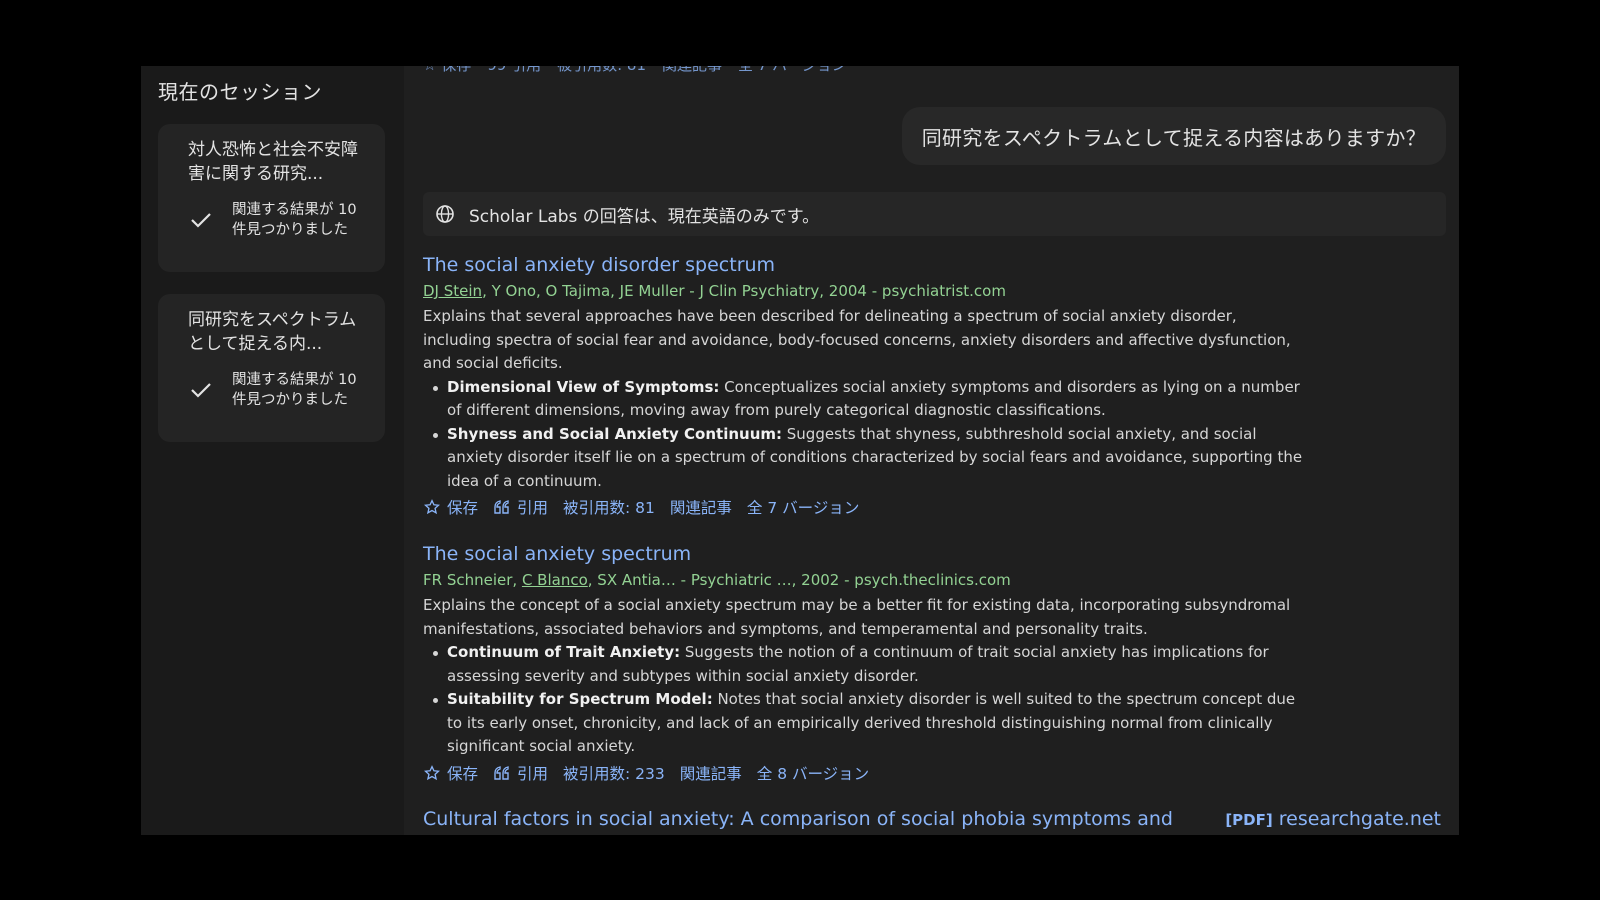 The width and height of the screenshot is (1600, 900). What do you see at coordinates (271, 368) in the screenshot?
I see `session-item-2: 同研究をスペクトラムとして捉える内... 関連する結果が 10 件見つかりました` at bounding box center [271, 368].